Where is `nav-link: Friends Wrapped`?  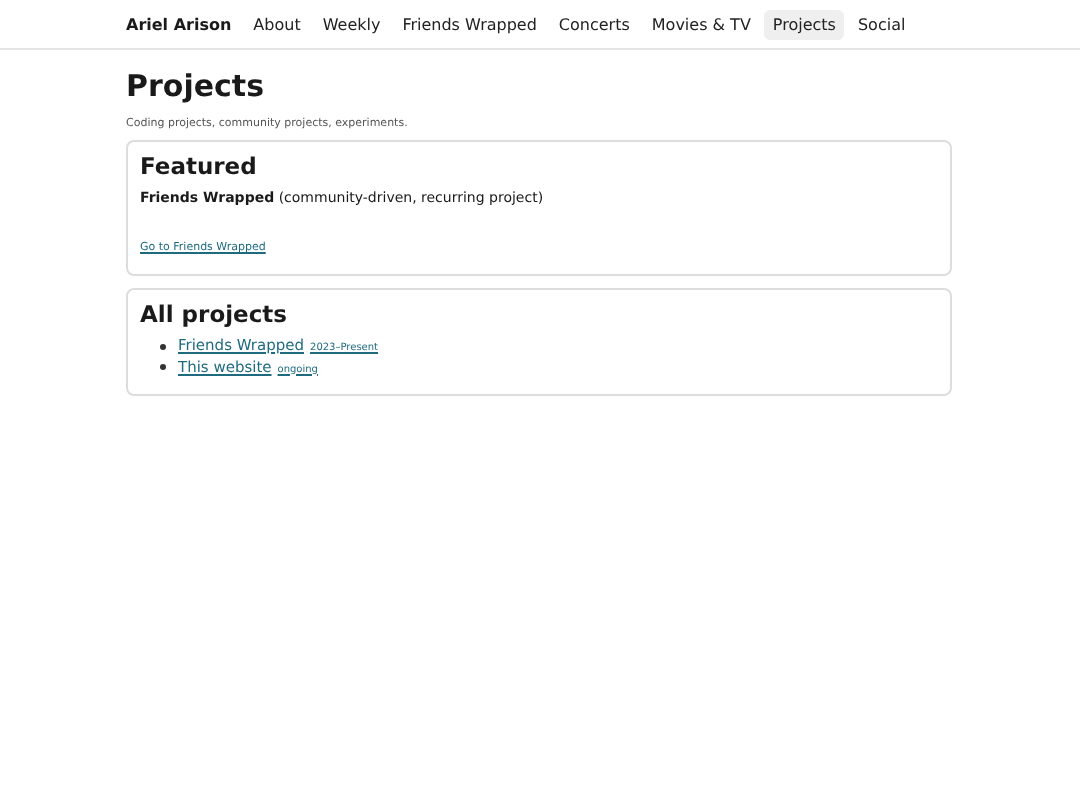 nav-link: Friends Wrapped is located at coordinates (469, 24).